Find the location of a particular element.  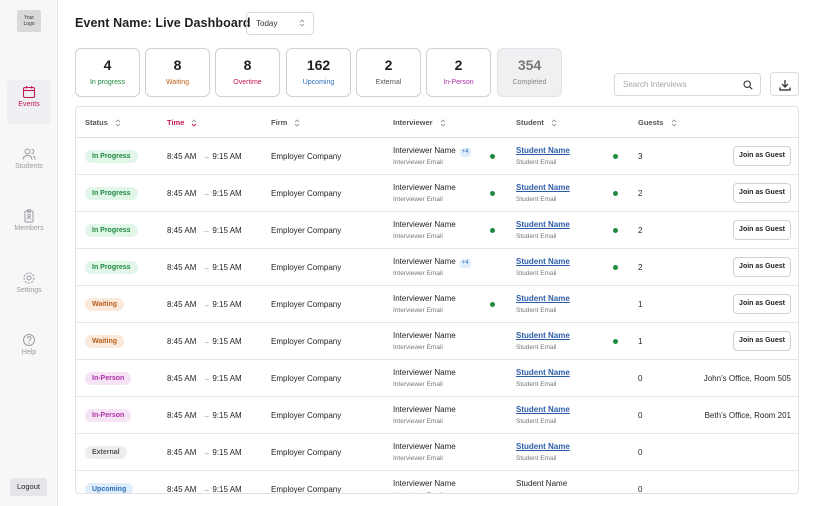

stat-card-overtime: 8 Overtime is located at coordinates (247, 72).